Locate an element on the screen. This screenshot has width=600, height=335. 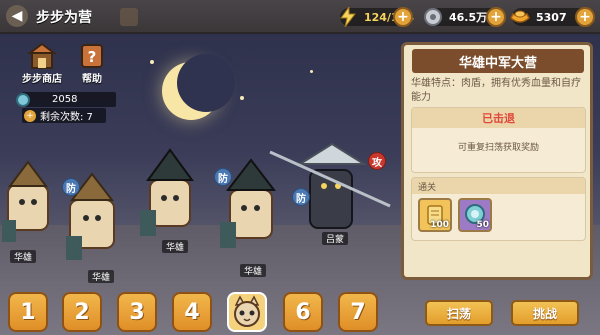
page-title: 步步为营 is located at coordinates (64, 18).